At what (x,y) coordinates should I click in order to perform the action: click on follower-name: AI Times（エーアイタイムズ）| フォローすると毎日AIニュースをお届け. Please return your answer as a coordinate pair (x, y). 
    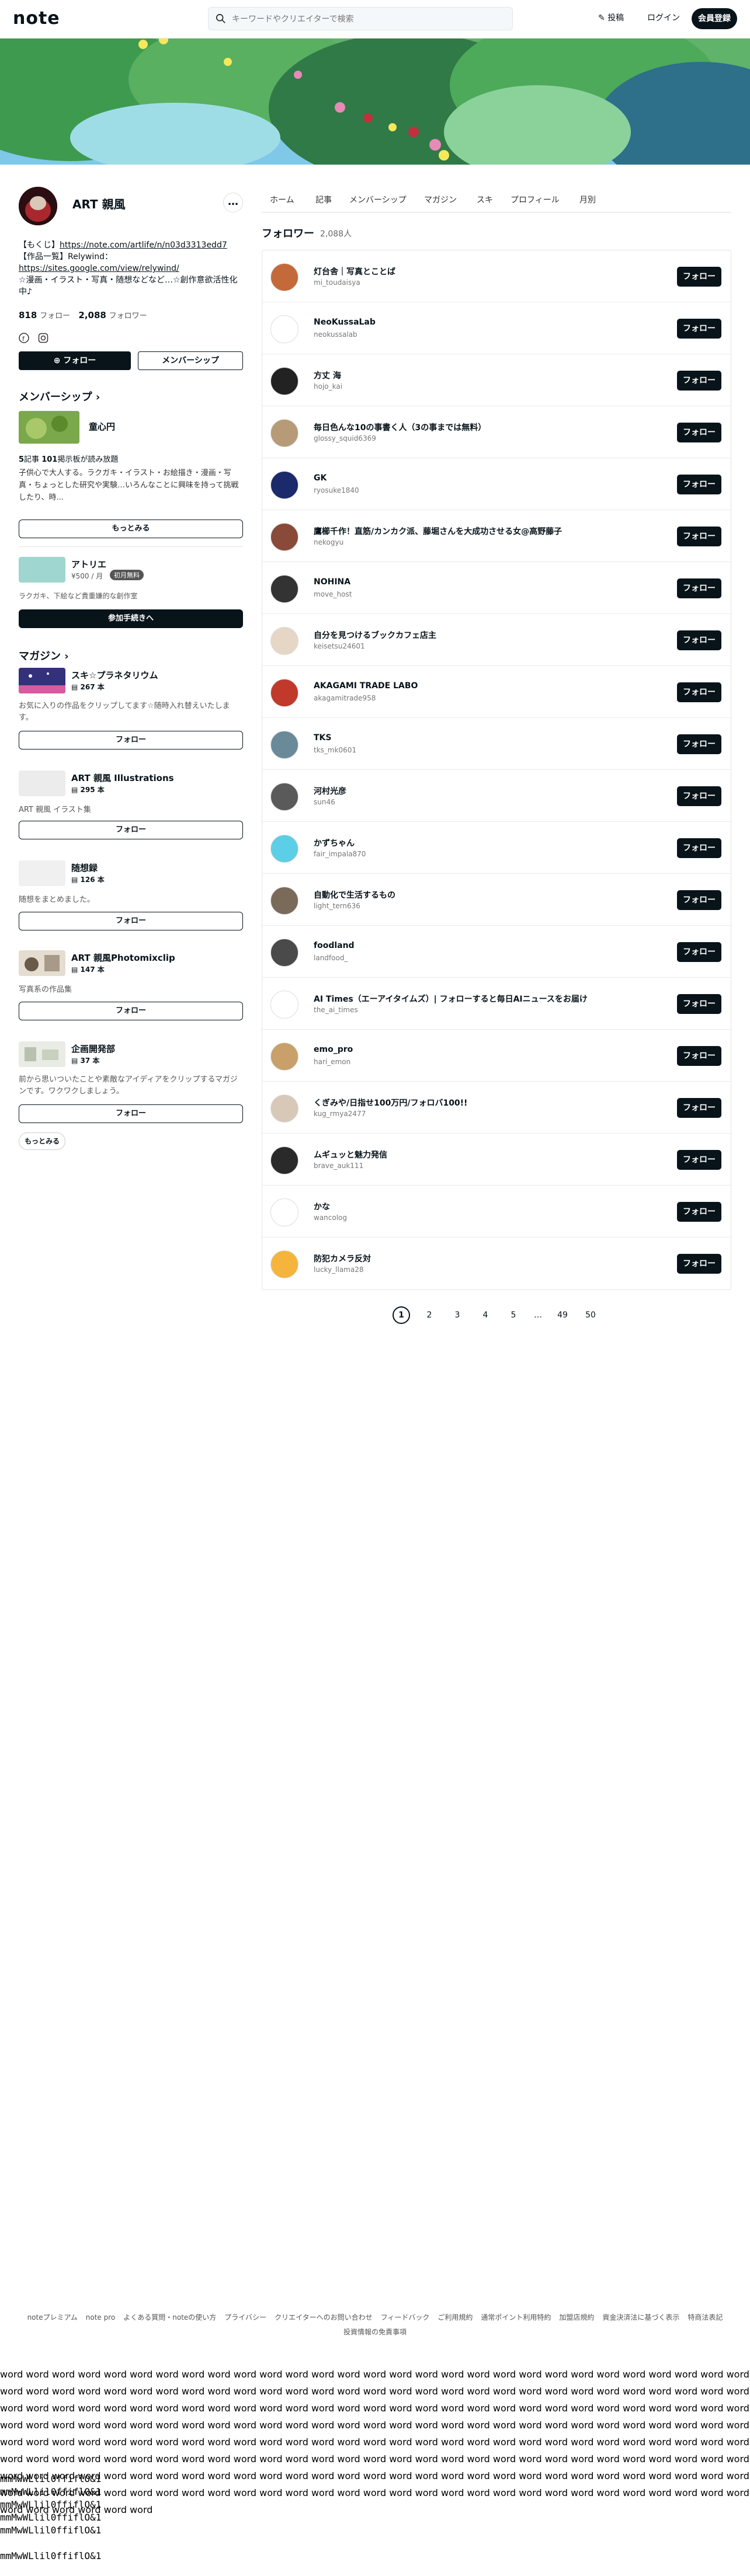
    Looking at the image, I should click on (477, 999).